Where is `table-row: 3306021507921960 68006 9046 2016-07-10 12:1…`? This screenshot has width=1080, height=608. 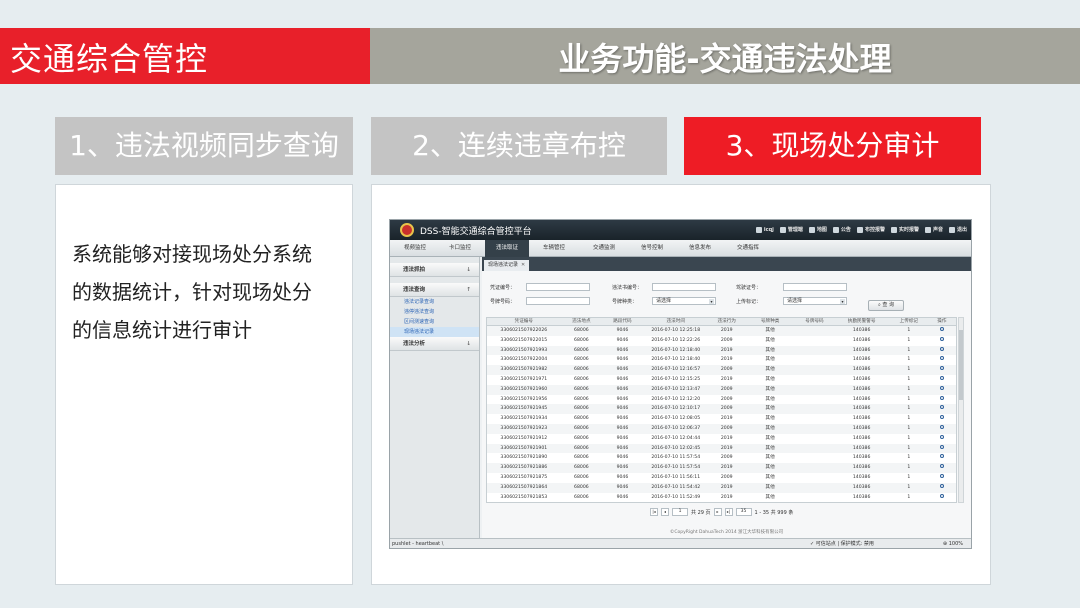
table-row: 3306021507921960 68006 9046 2016-07-10 12:1… is located at coordinates (721, 389).